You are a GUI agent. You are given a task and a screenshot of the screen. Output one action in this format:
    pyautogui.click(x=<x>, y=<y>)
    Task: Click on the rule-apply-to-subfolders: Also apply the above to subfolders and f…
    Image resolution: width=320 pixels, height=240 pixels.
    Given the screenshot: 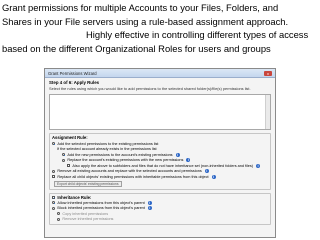 What is the action you would take?
    pyautogui.click(x=160, y=166)
    